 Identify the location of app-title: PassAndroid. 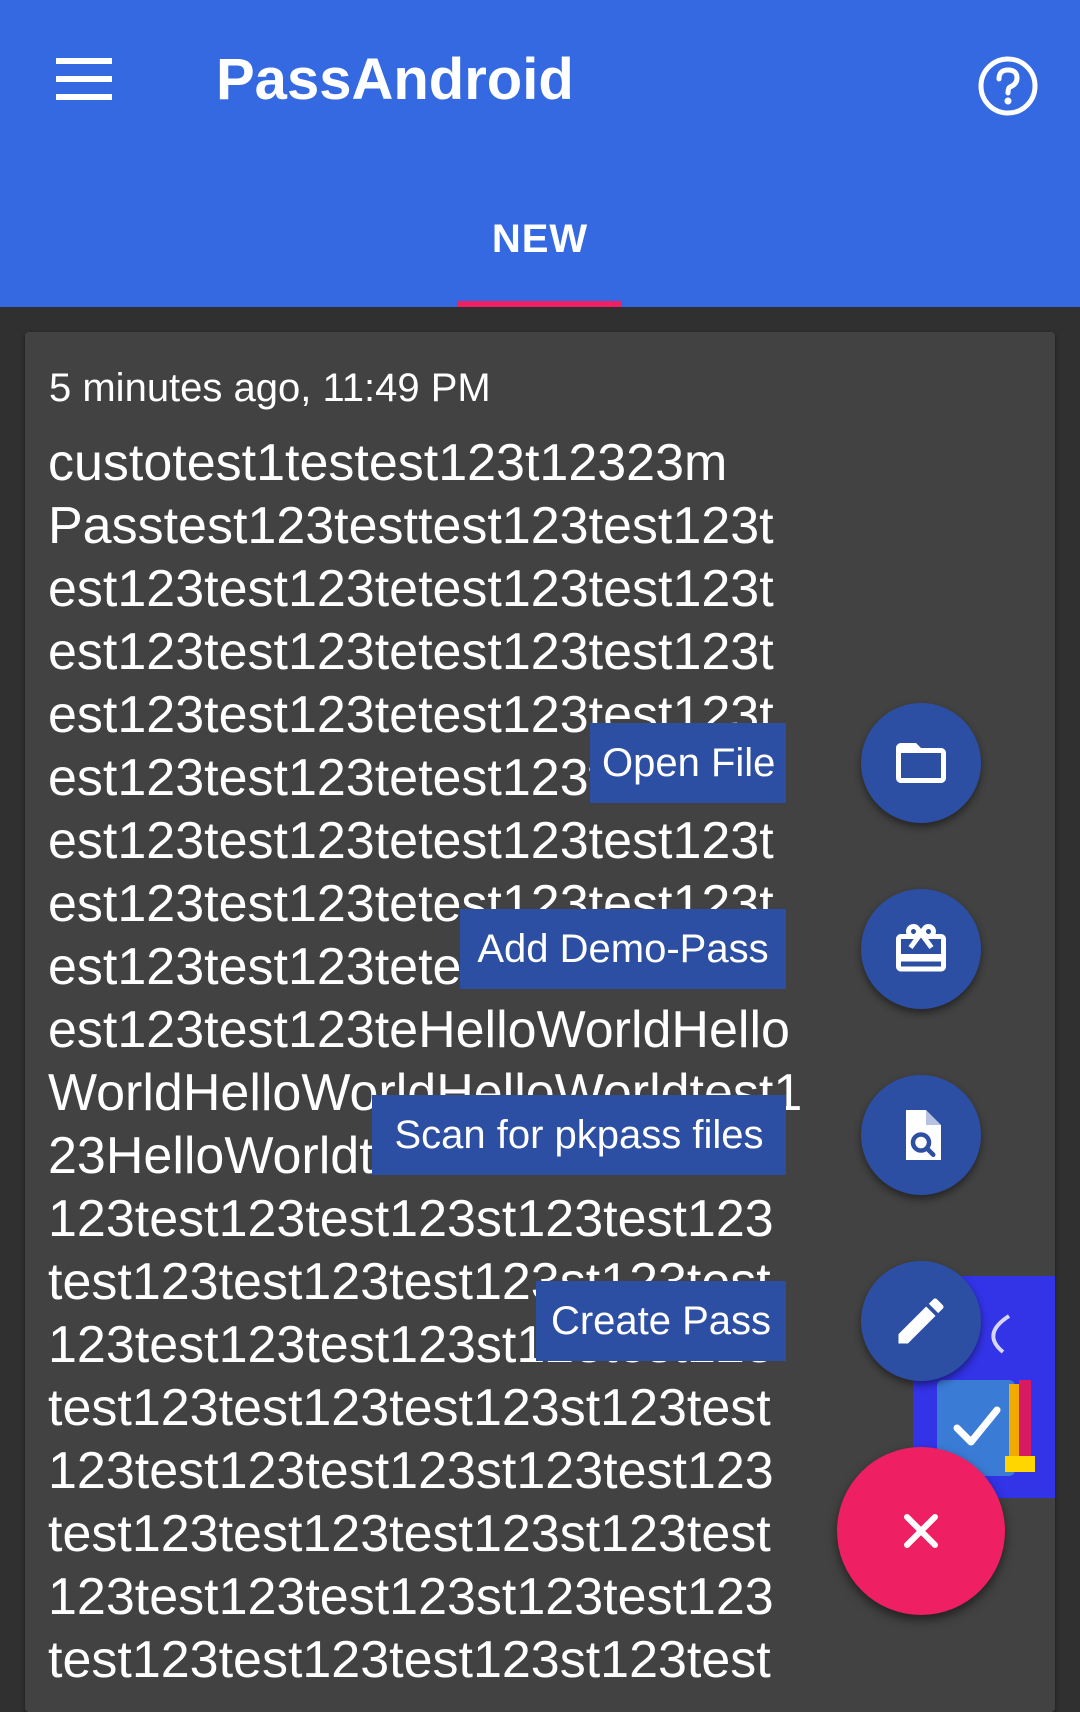
(395, 79).